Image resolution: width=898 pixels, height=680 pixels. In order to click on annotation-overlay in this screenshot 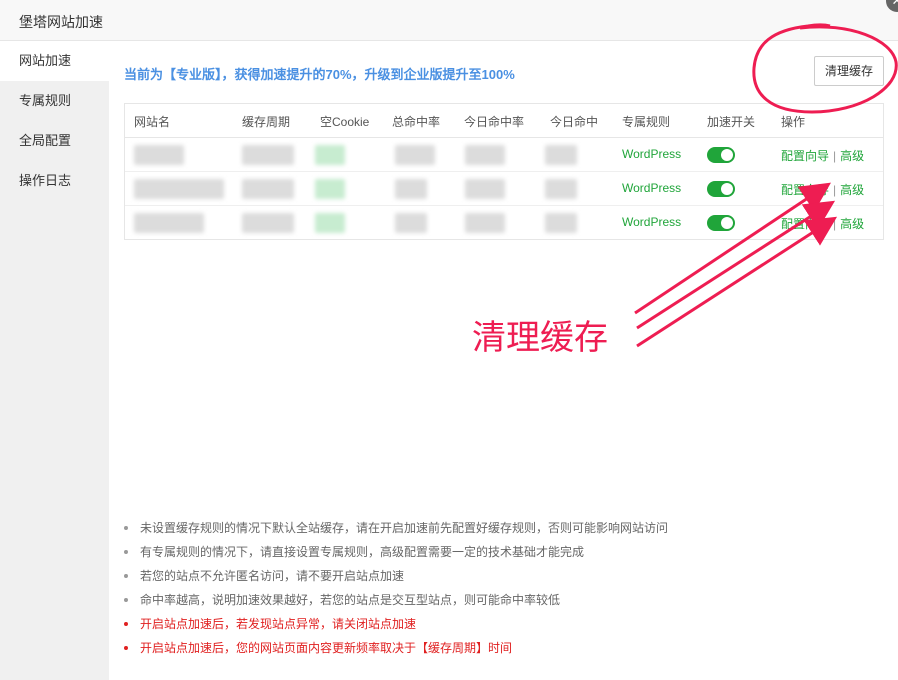, I will do `click(766, 185)`.